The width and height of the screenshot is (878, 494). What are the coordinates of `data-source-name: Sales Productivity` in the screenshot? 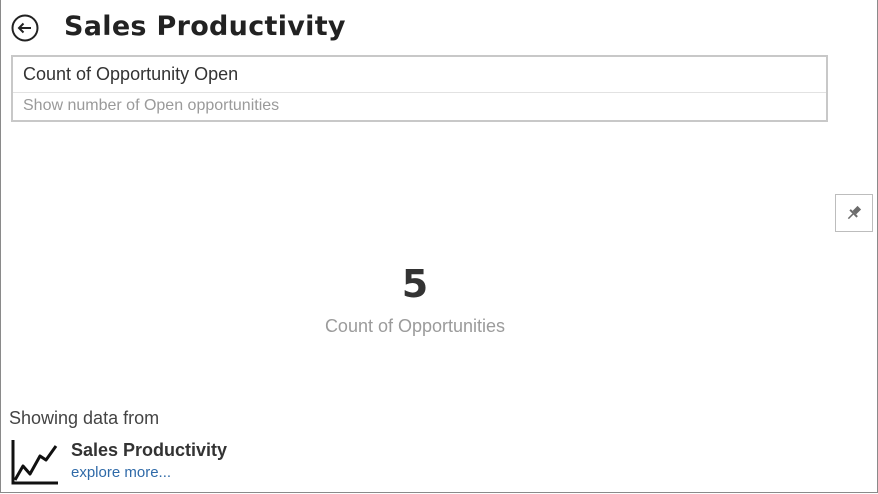 It's located at (149, 450).